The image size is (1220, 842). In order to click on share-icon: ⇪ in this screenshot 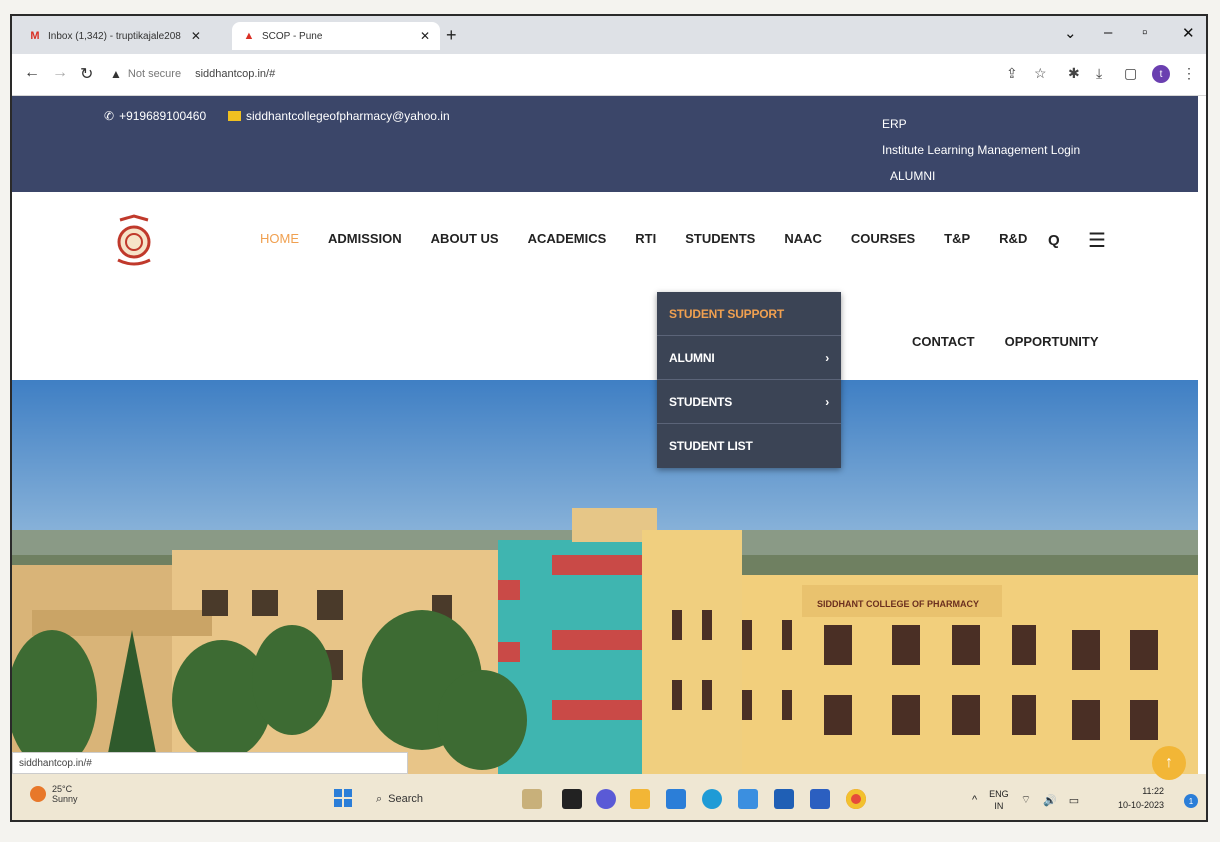, I will do `click(1012, 73)`.